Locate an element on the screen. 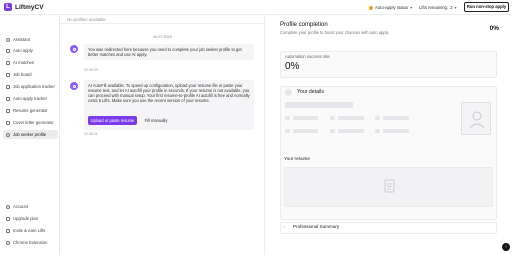 This screenshot has height=255, width=512. professional-summary-title: Professional Summary is located at coordinates (316, 226).